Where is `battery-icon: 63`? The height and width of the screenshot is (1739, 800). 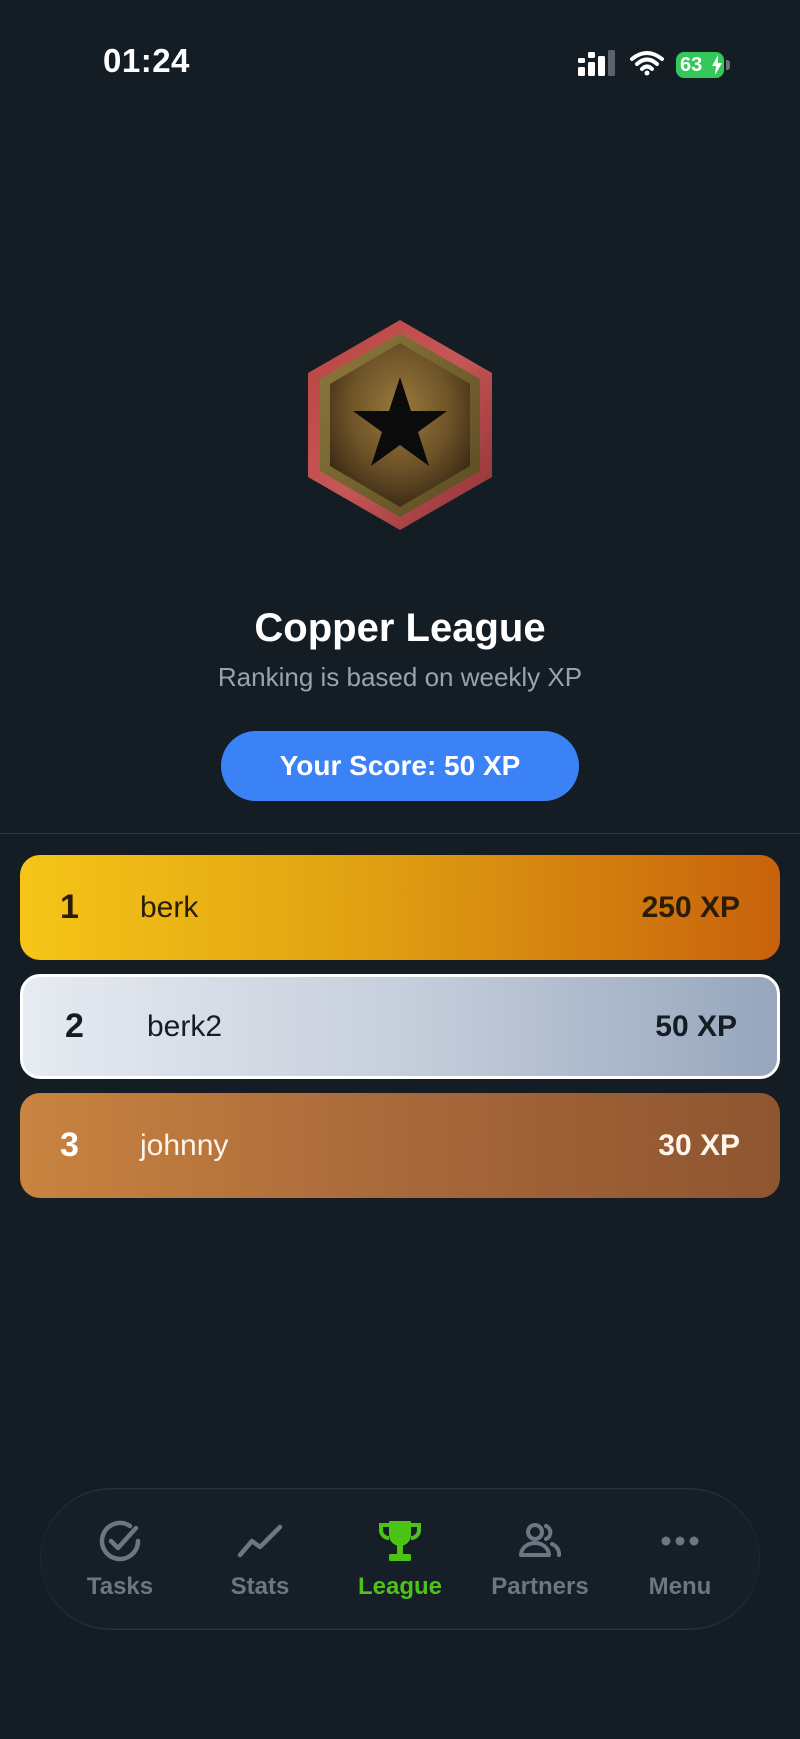 battery-icon: 63 is located at coordinates (703, 65).